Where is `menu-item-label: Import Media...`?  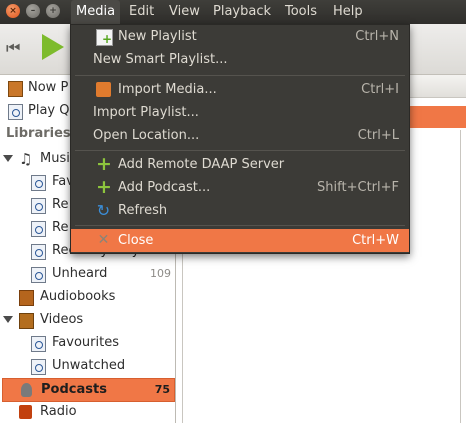 menu-item-label: Import Media... is located at coordinates (167, 89).